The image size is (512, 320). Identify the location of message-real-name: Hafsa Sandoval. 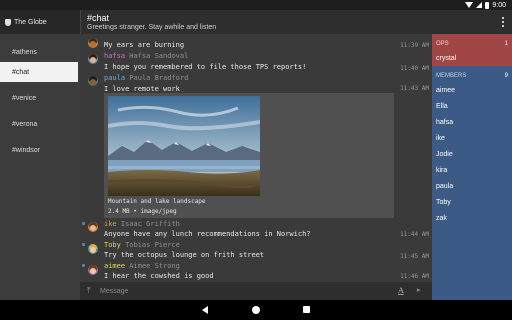
(159, 56).